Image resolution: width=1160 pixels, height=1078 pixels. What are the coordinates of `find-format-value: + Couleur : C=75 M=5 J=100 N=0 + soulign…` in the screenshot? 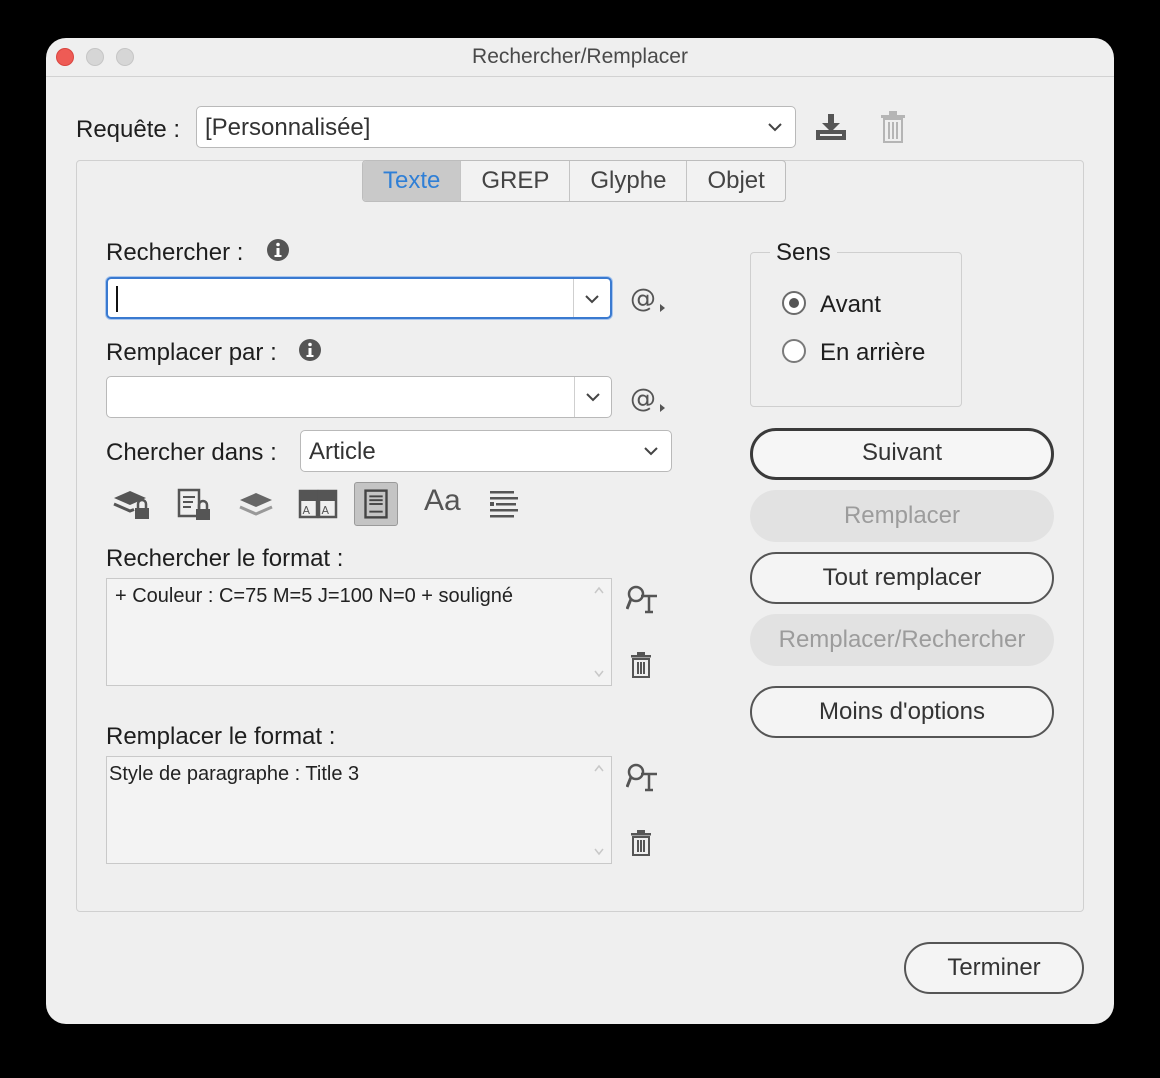 It's located at (314, 596).